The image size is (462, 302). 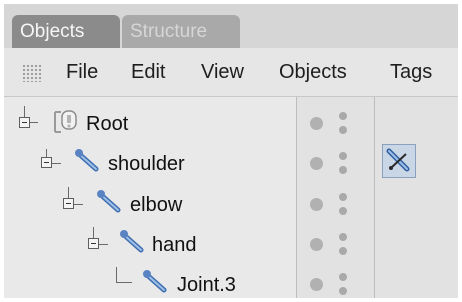 I want to click on tree-row-joint3: Joint.3, so click(x=231, y=280).